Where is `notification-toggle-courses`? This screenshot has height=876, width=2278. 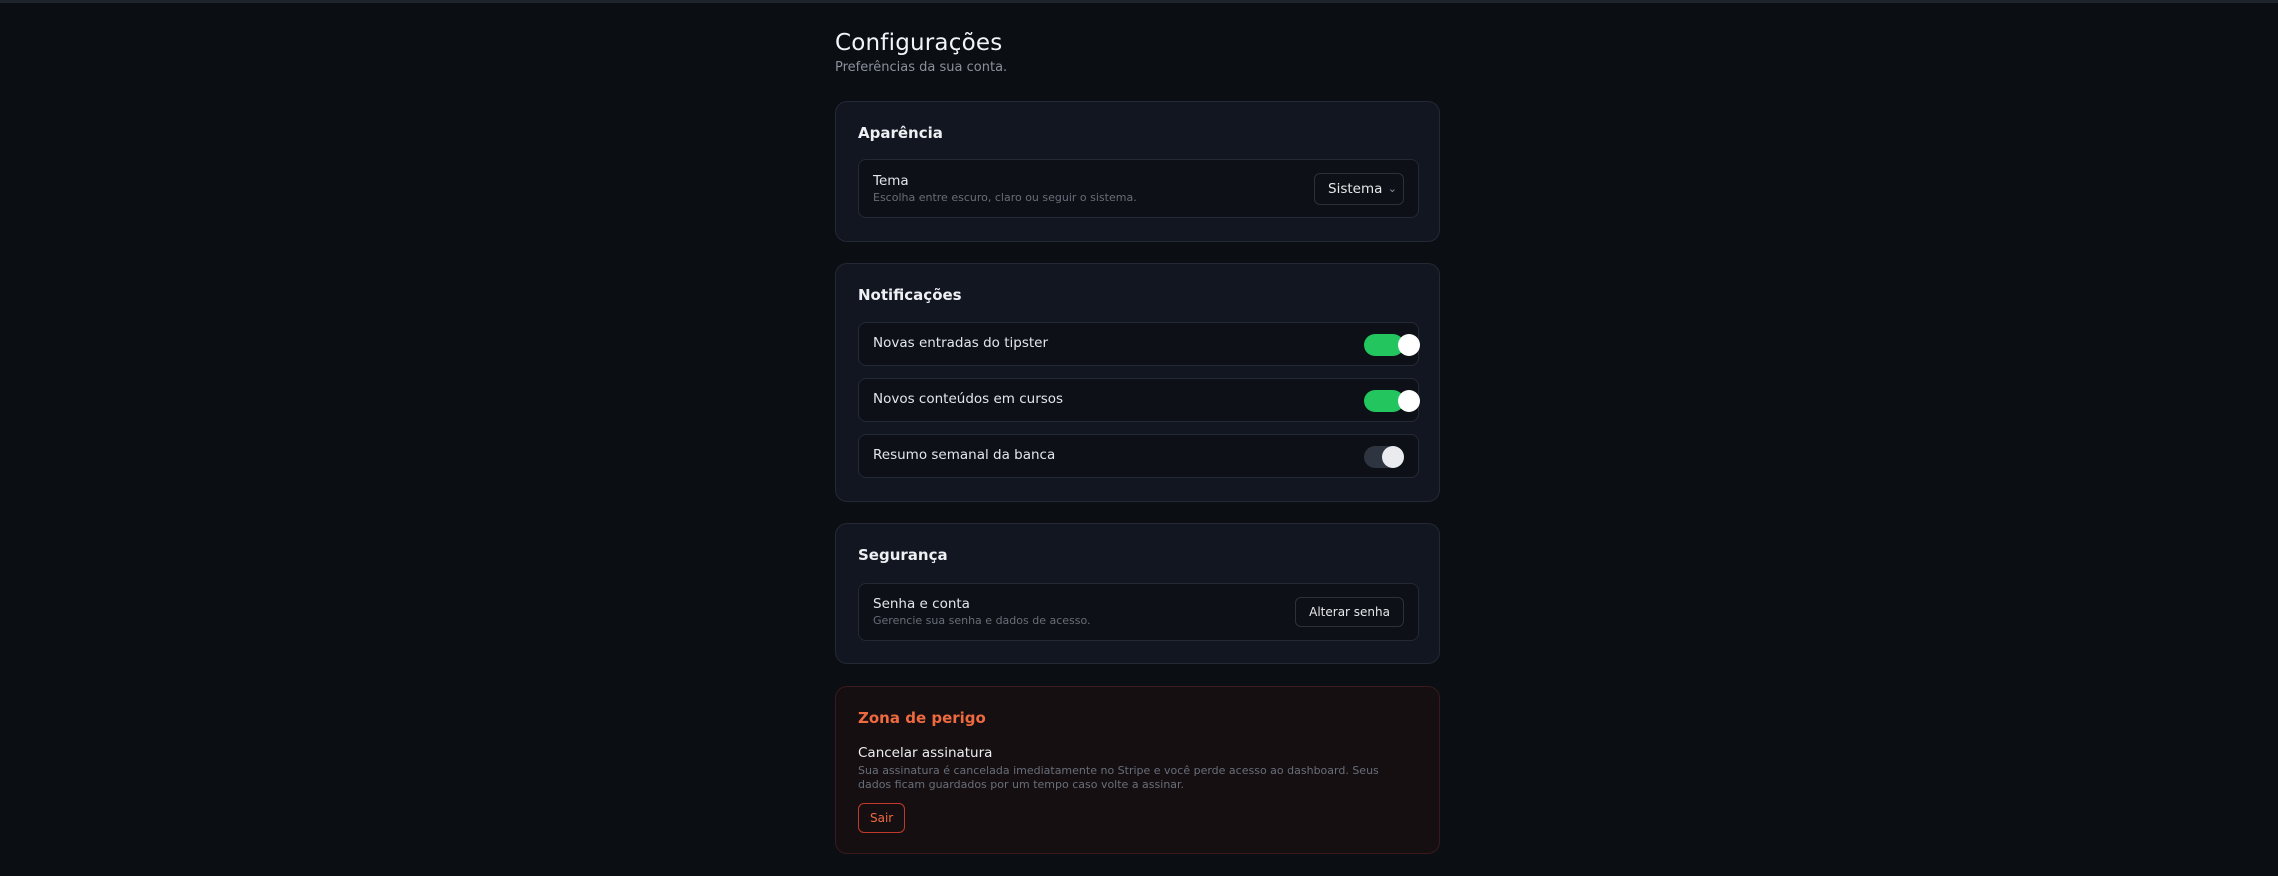
notification-toggle-courses is located at coordinates (1392, 401).